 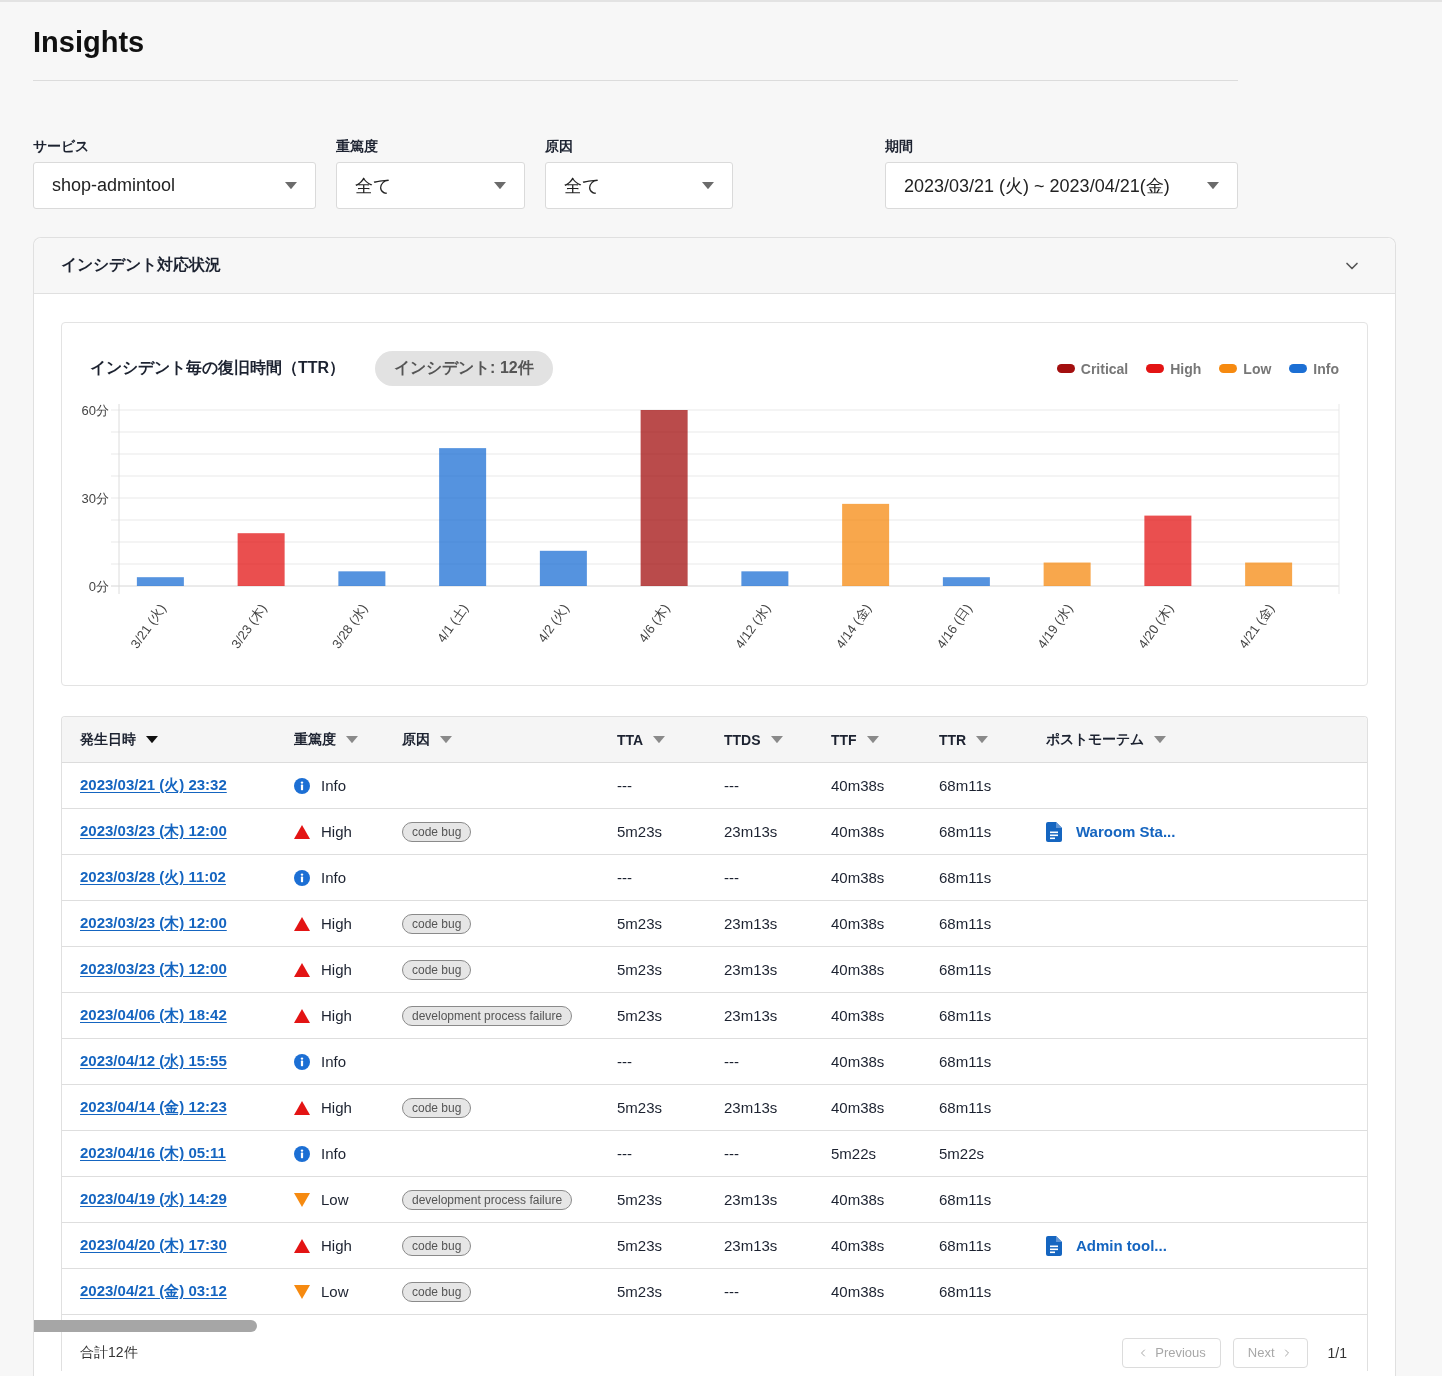 What do you see at coordinates (153, 1153) in the screenshot?
I see `date-link: 2023/04/16 (木) 05:11` at bounding box center [153, 1153].